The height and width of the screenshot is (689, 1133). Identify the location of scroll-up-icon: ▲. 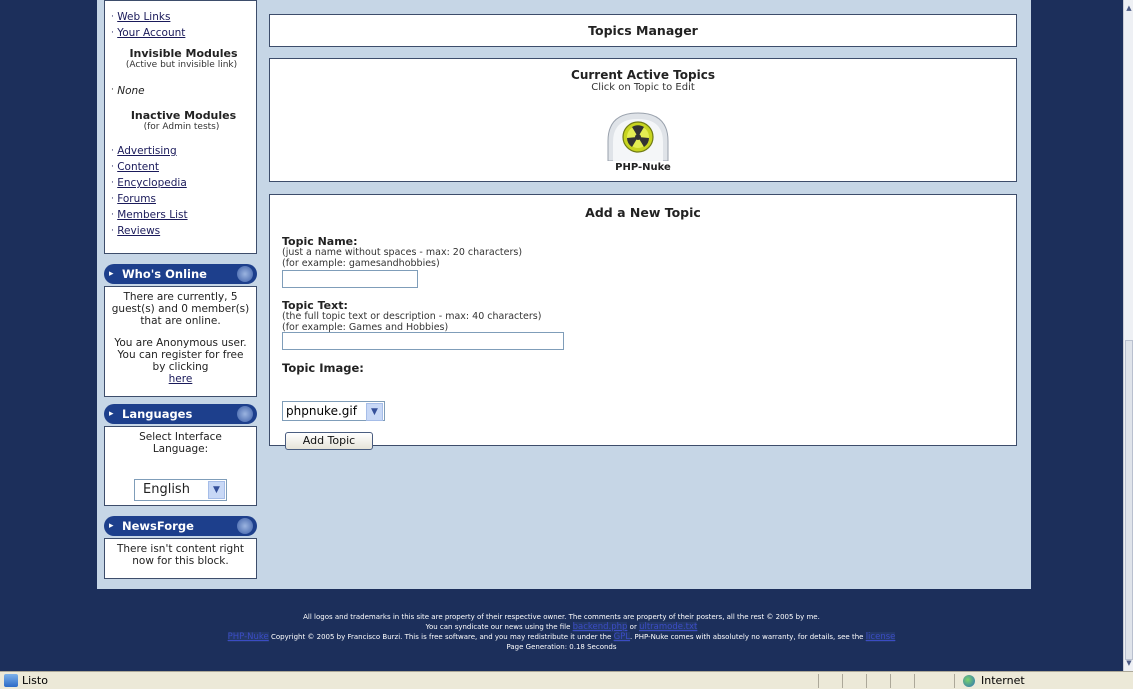
(1129, 8).